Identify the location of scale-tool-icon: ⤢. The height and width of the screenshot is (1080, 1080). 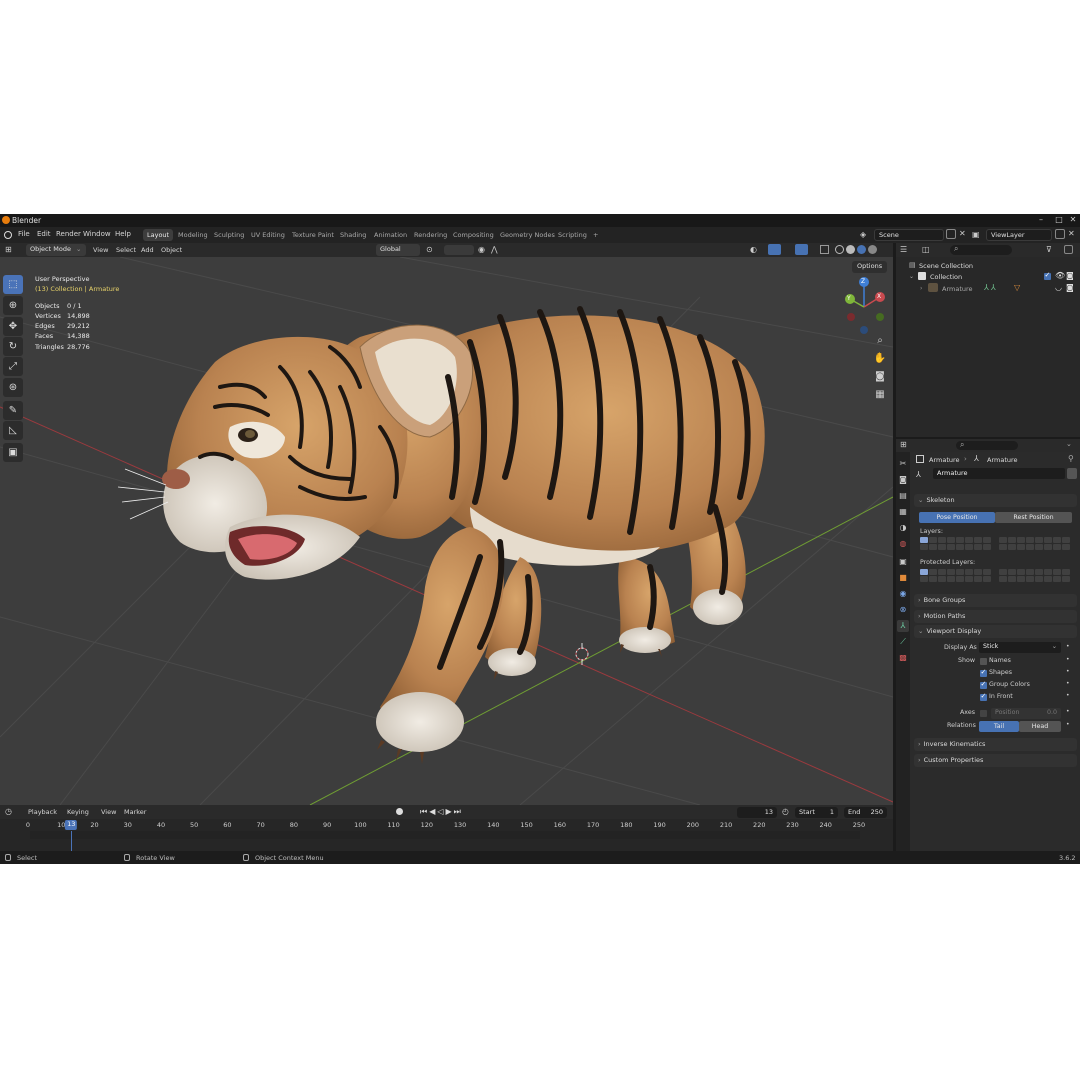
(13, 366).